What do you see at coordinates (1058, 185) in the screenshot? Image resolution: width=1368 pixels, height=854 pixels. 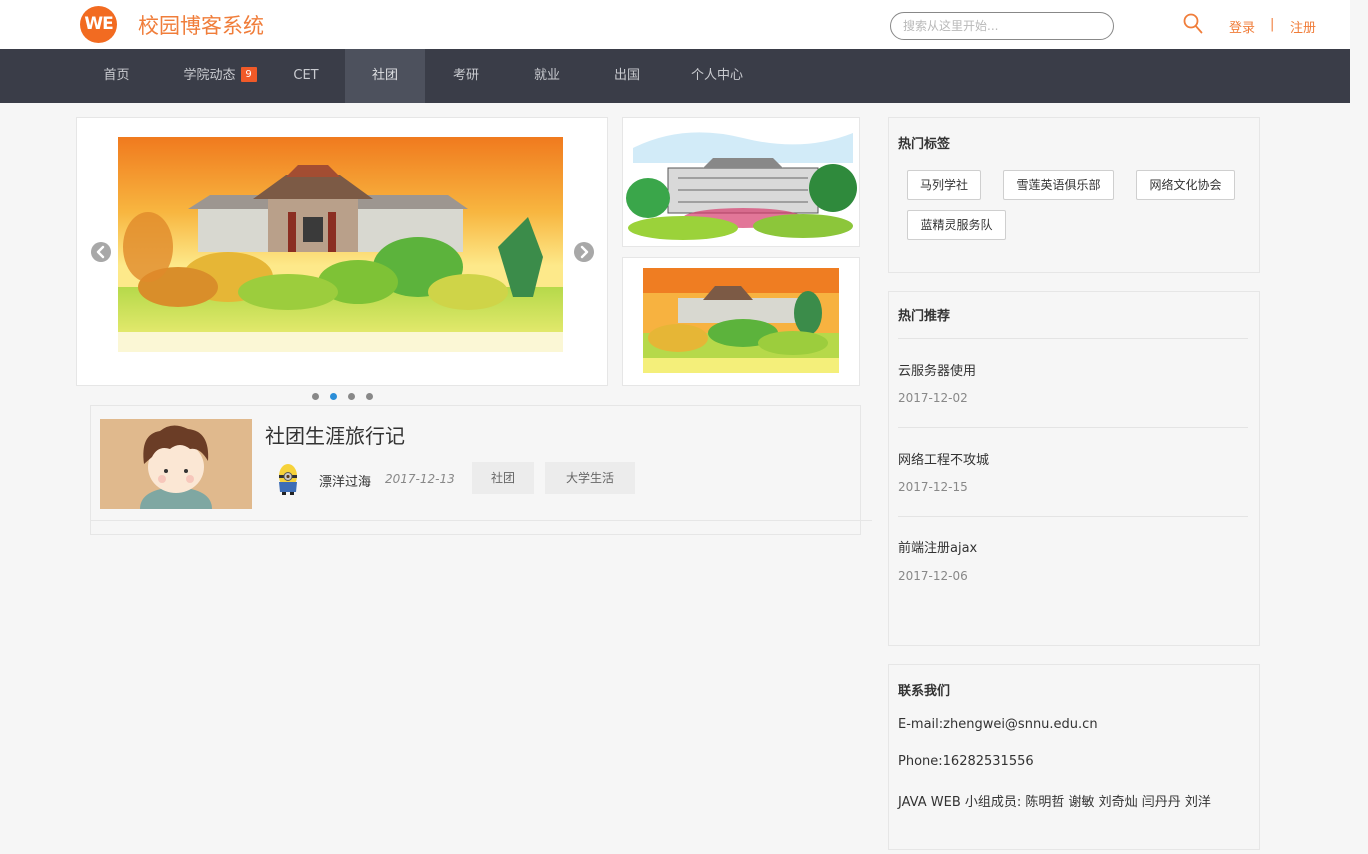 I see `hot-tag: 雪莲英语俱乐部` at bounding box center [1058, 185].